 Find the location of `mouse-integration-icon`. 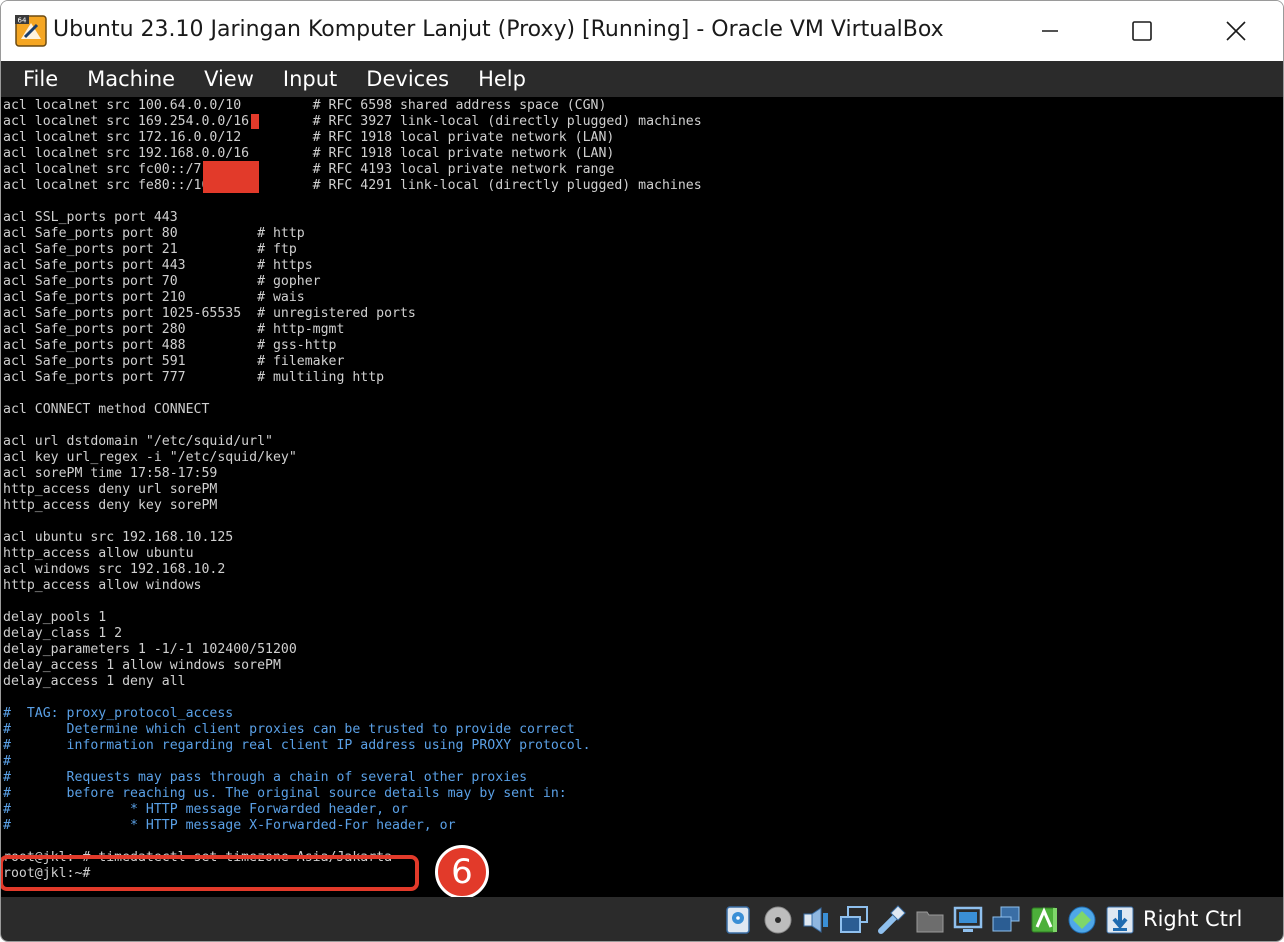

mouse-integration-icon is located at coordinates (1082, 920).